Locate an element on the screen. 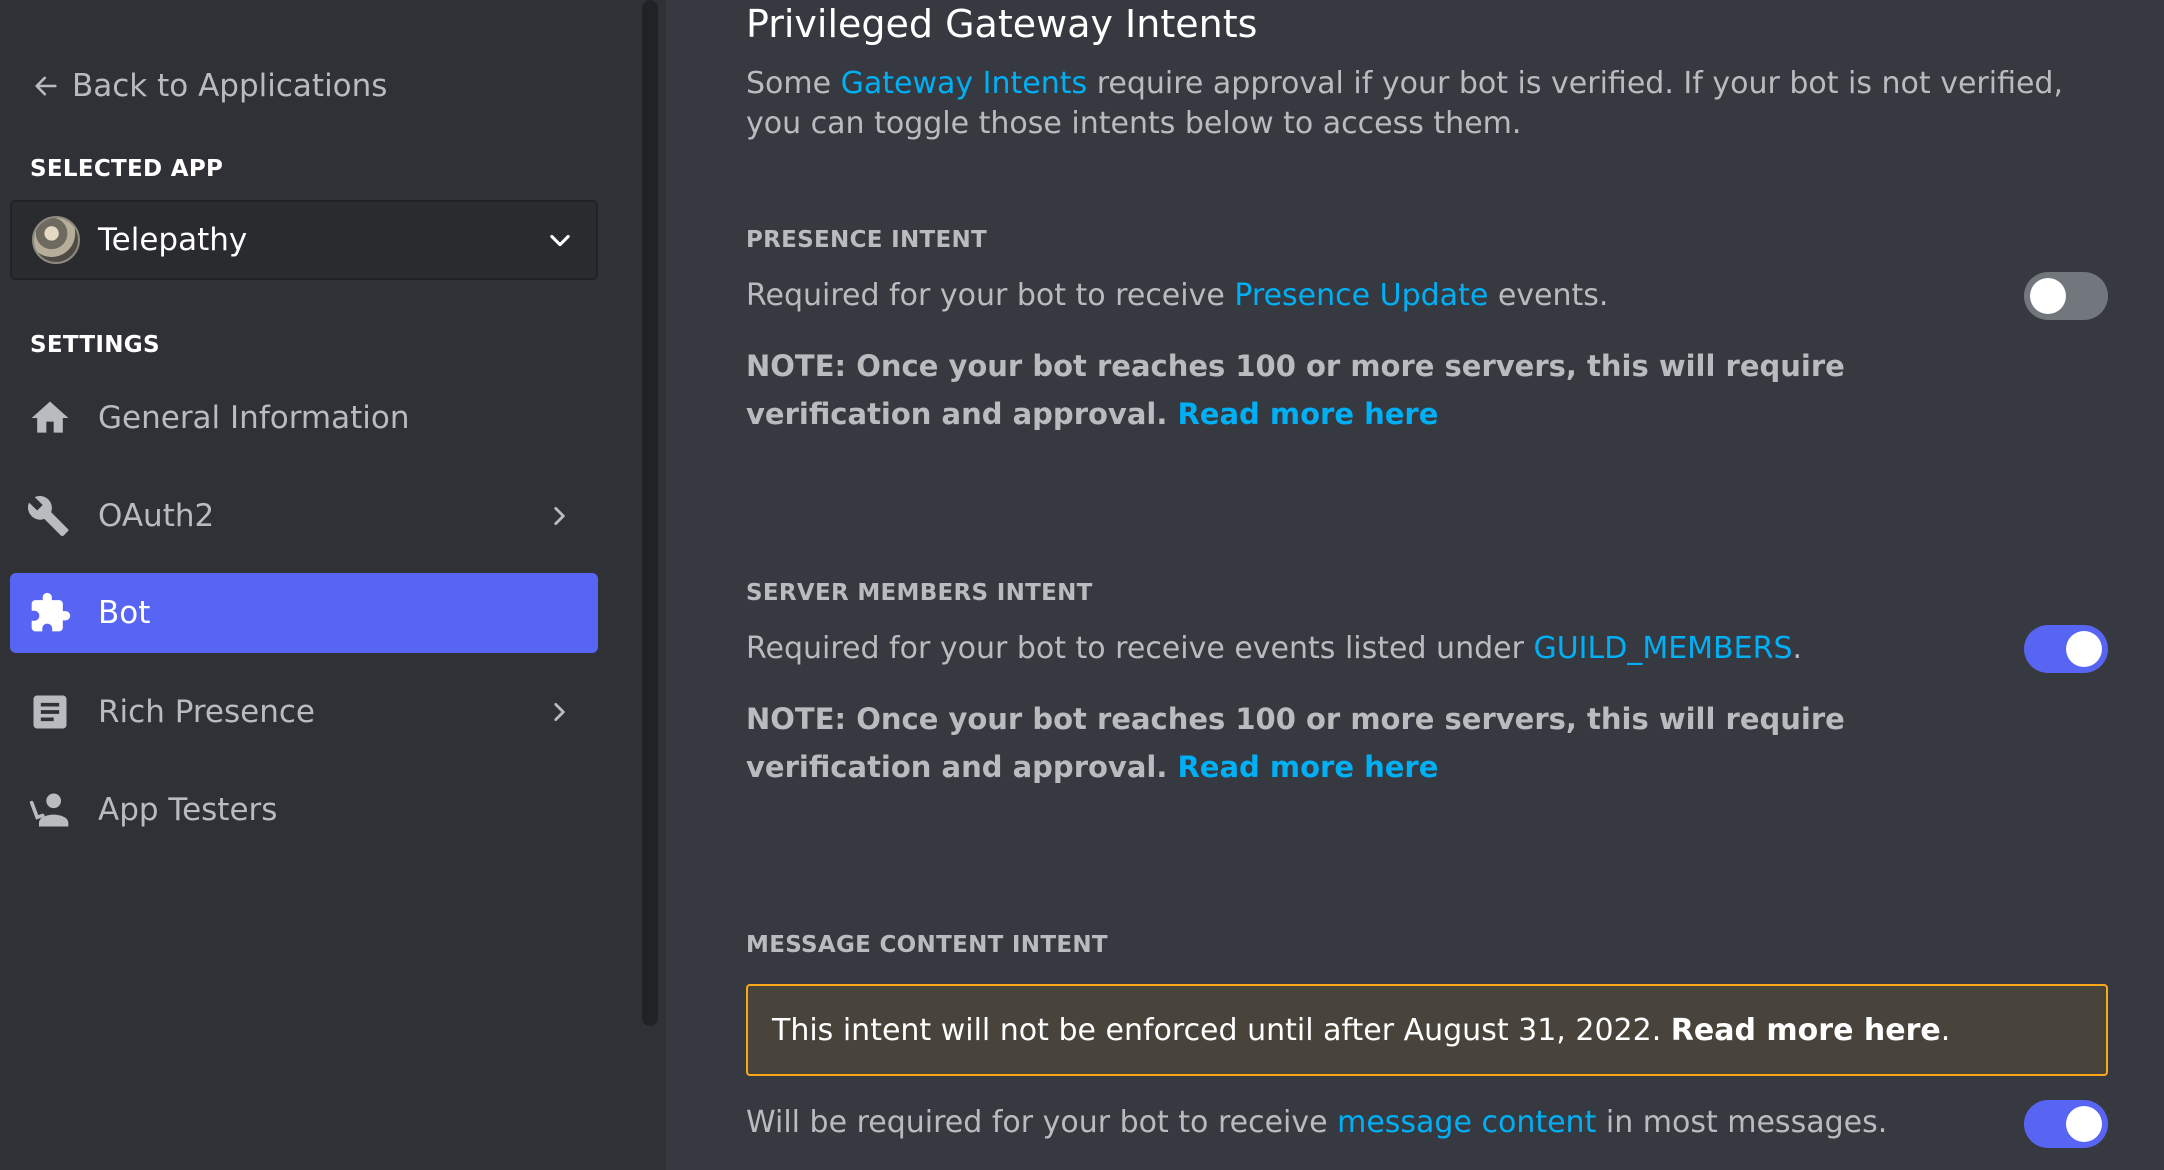  sidebar-item-general-information: General Information is located at coordinates (304, 418).